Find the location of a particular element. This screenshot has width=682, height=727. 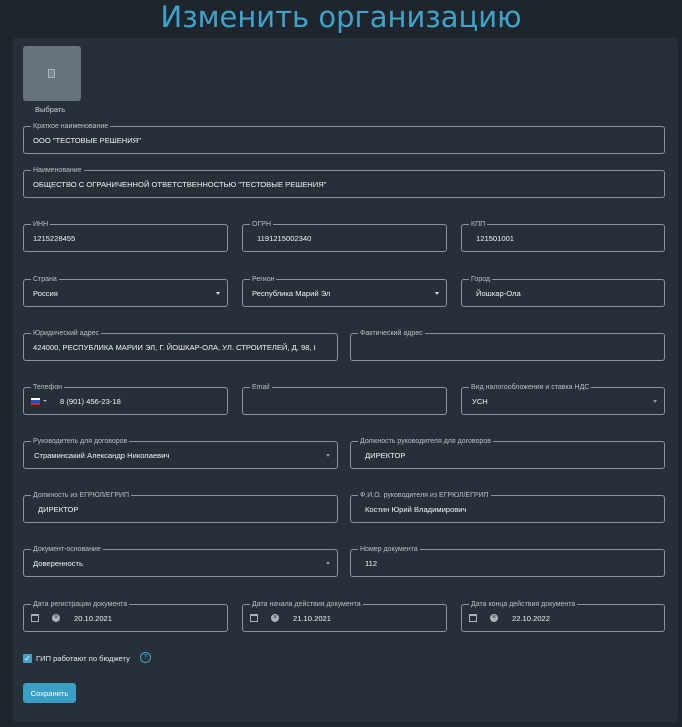

short-name-value: ООО "ТЕСТОВЫЕ РЕШЕНИЯ" is located at coordinates (343, 140).